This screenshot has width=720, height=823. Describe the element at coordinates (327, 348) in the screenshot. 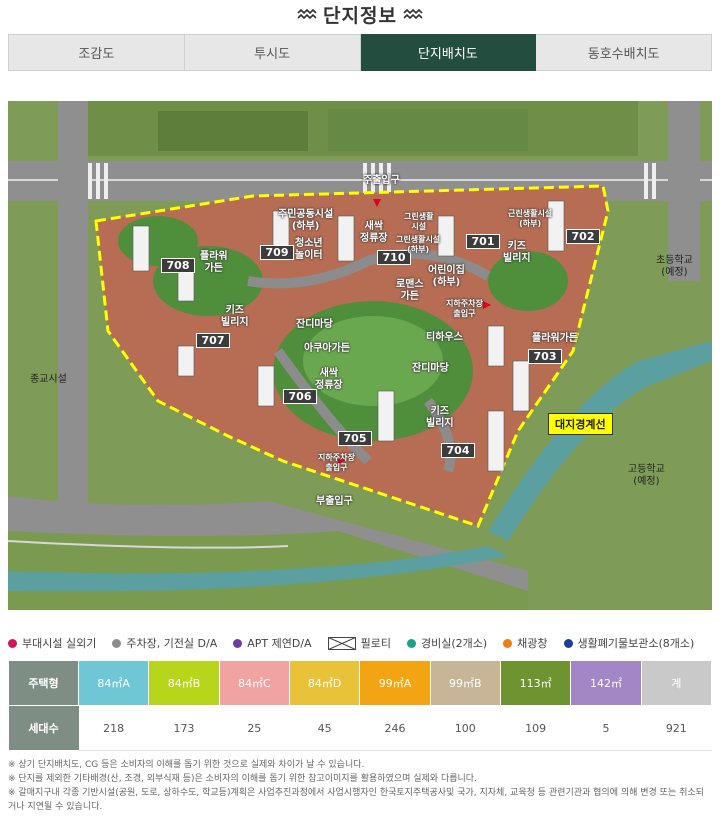

I see `facility-aqua-label: 아쿠아가든` at that location.